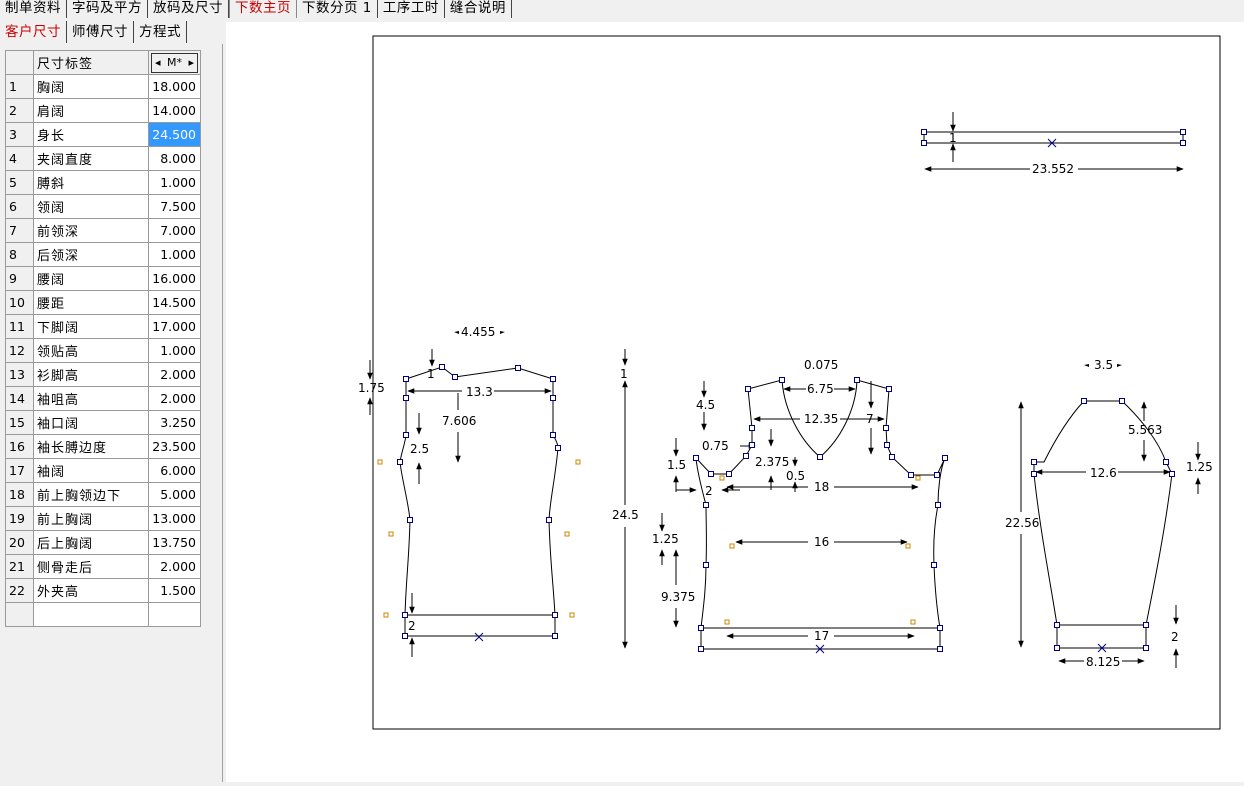  Describe the element at coordinates (103, 494) in the screenshot. I see `table-row: 18 前上胸领边下 5.000` at that location.